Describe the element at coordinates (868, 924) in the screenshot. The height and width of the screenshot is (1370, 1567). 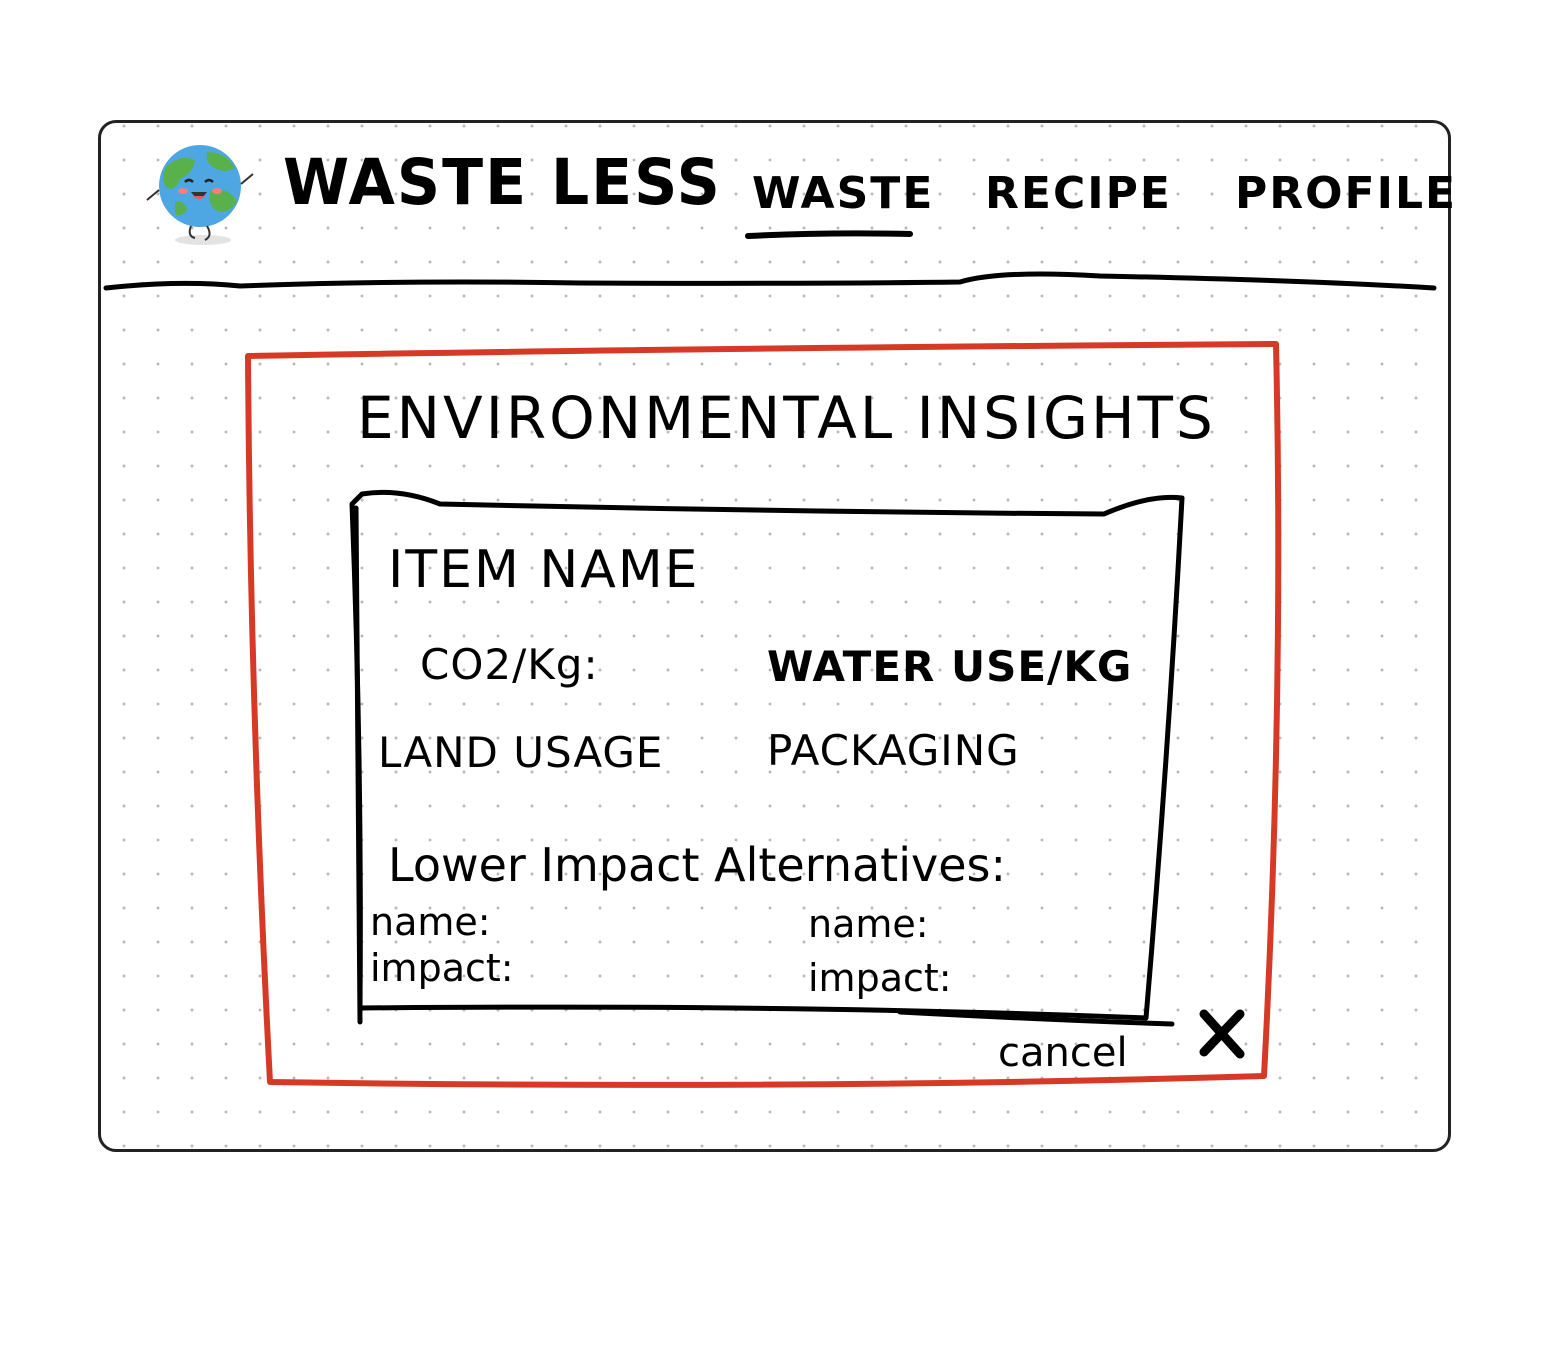
I see `alternative-2-name-label: name:` at that location.